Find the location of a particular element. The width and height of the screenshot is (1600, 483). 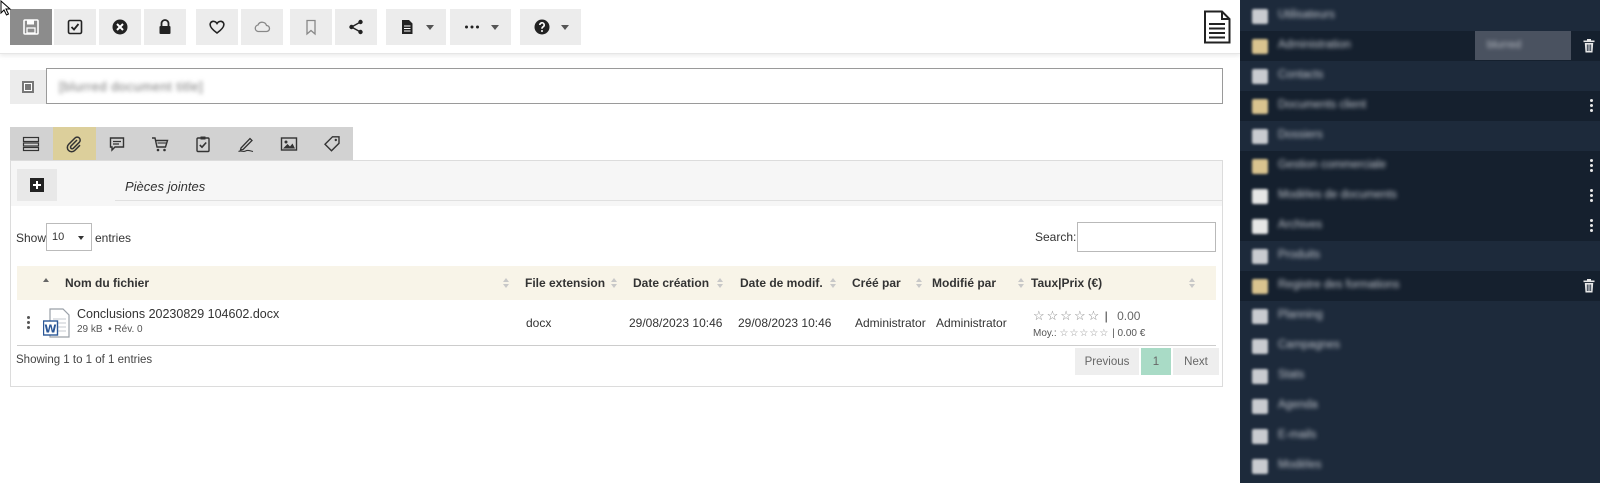

page-length-select: 10 is located at coordinates (69, 237).